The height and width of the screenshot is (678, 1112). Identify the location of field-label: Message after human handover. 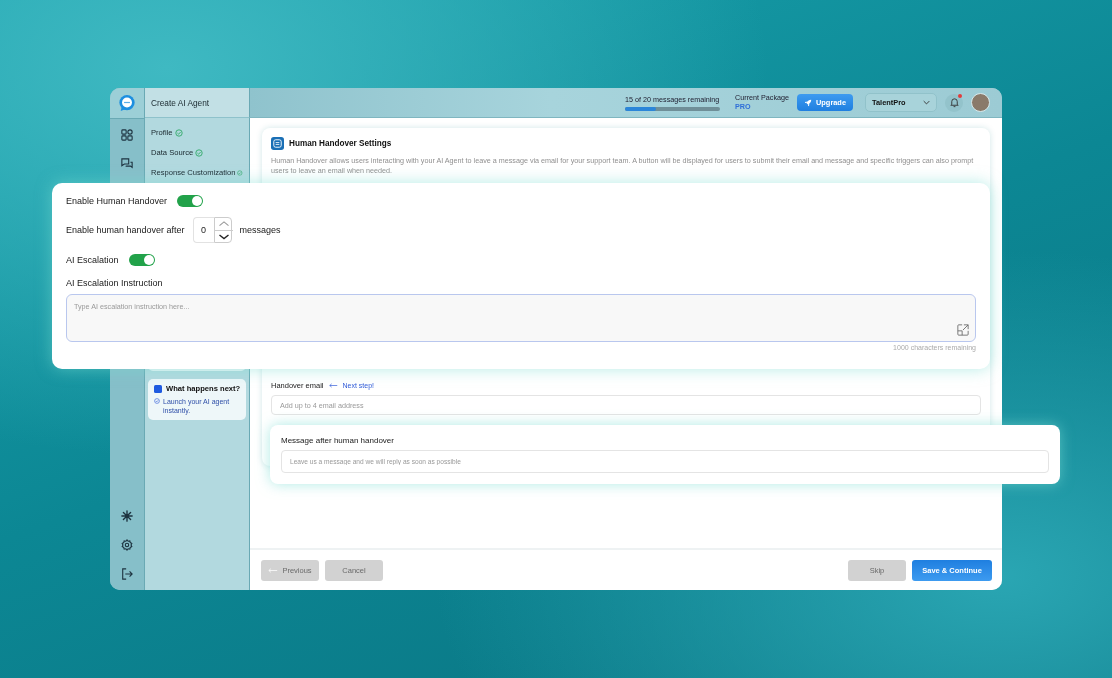
(338, 440).